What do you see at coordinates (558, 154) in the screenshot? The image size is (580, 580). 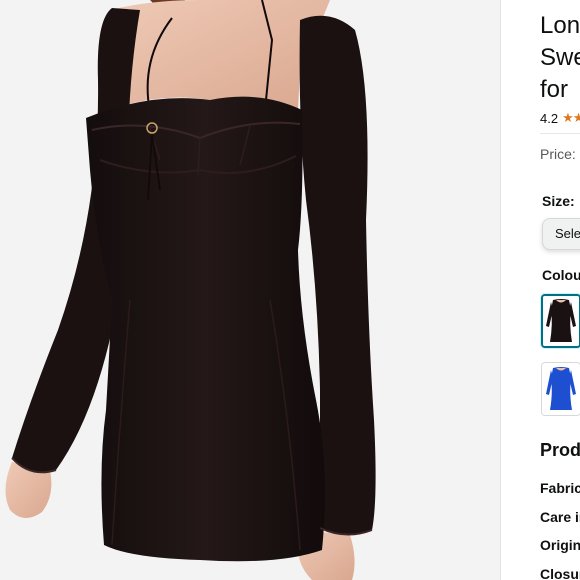 I see `price-label: Price:` at bounding box center [558, 154].